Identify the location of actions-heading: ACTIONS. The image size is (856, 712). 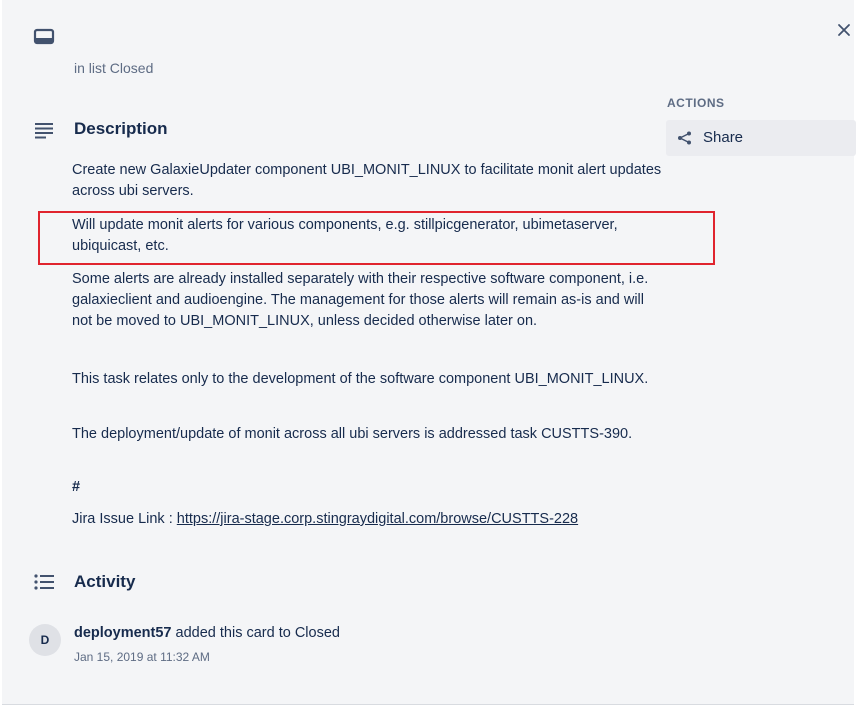
(696, 103).